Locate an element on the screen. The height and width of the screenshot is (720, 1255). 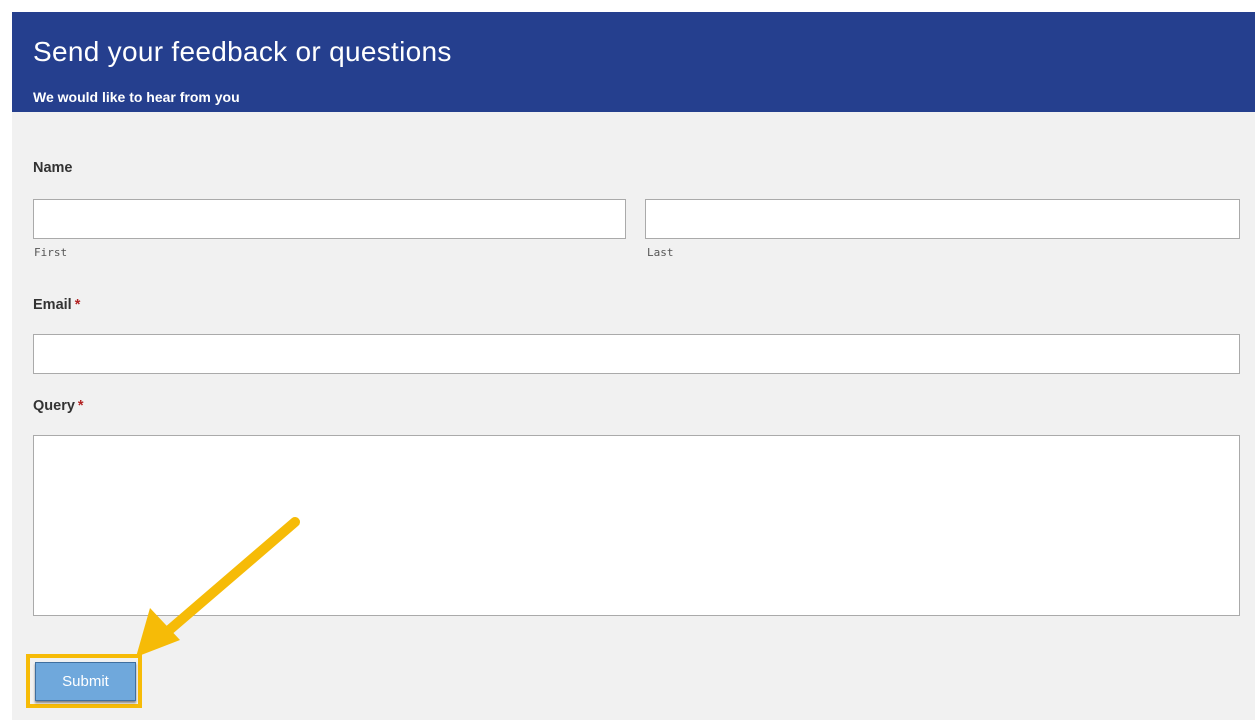
email-label-text: Email is located at coordinates (52, 305).